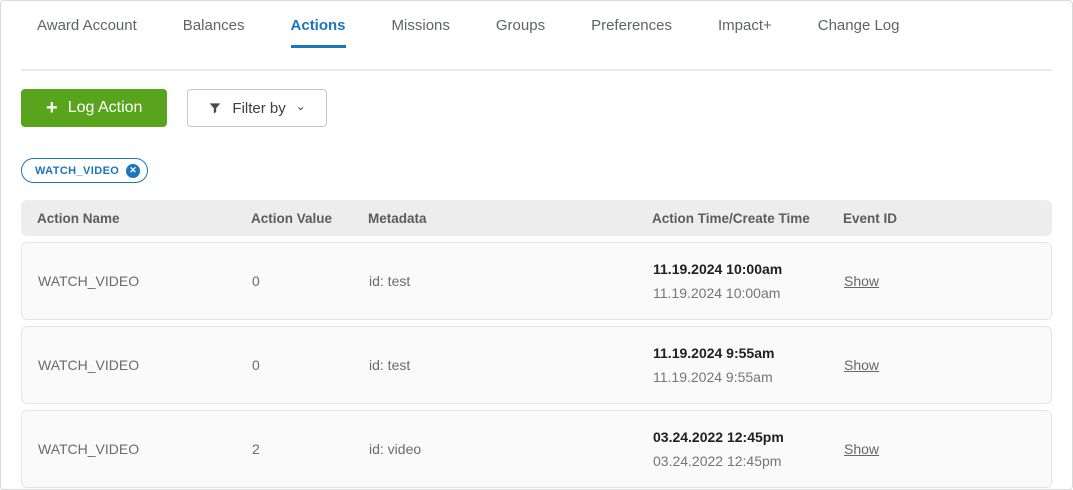 The height and width of the screenshot is (490, 1073). What do you see at coordinates (631, 32) in the screenshot?
I see `tab-preferences: Preferences` at bounding box center [631, 32].